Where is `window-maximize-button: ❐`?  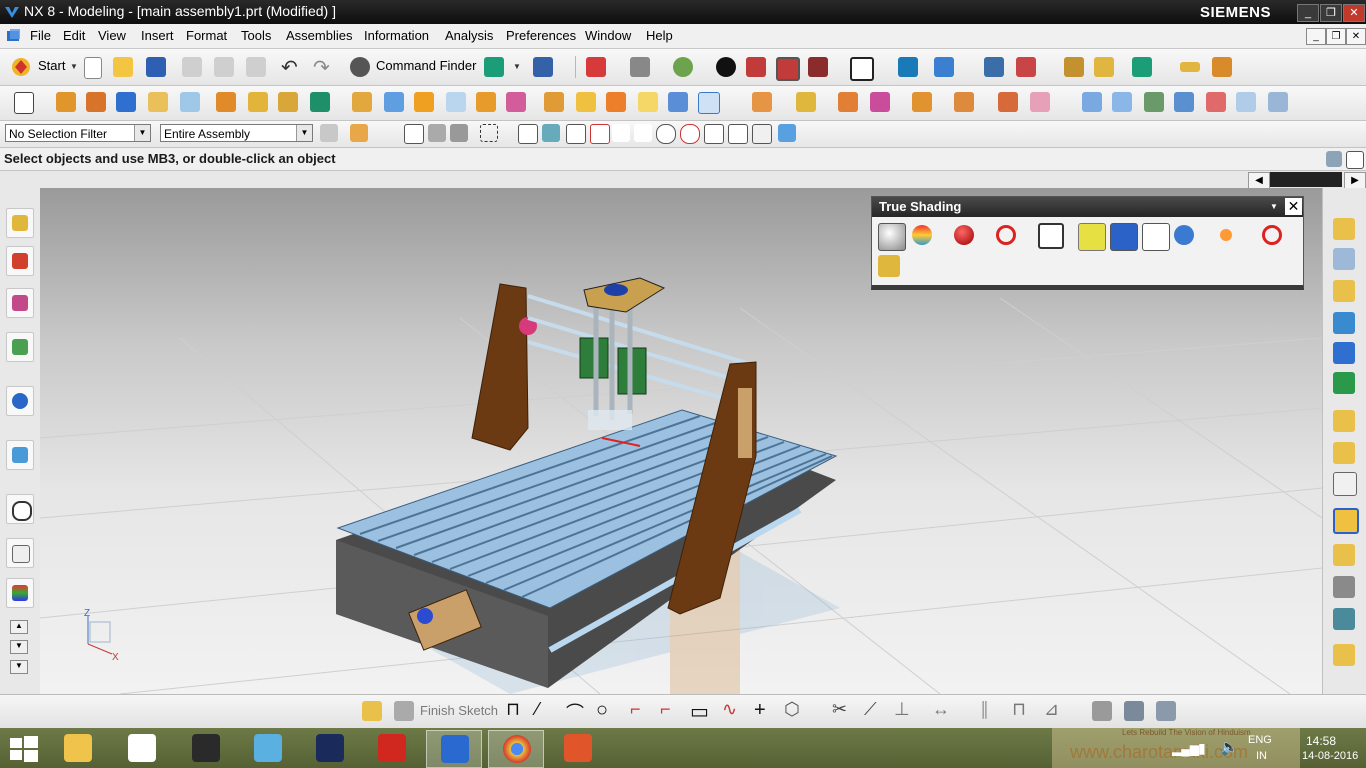 window-maximize-button: ❐ is located at coordinates (1331, 13).